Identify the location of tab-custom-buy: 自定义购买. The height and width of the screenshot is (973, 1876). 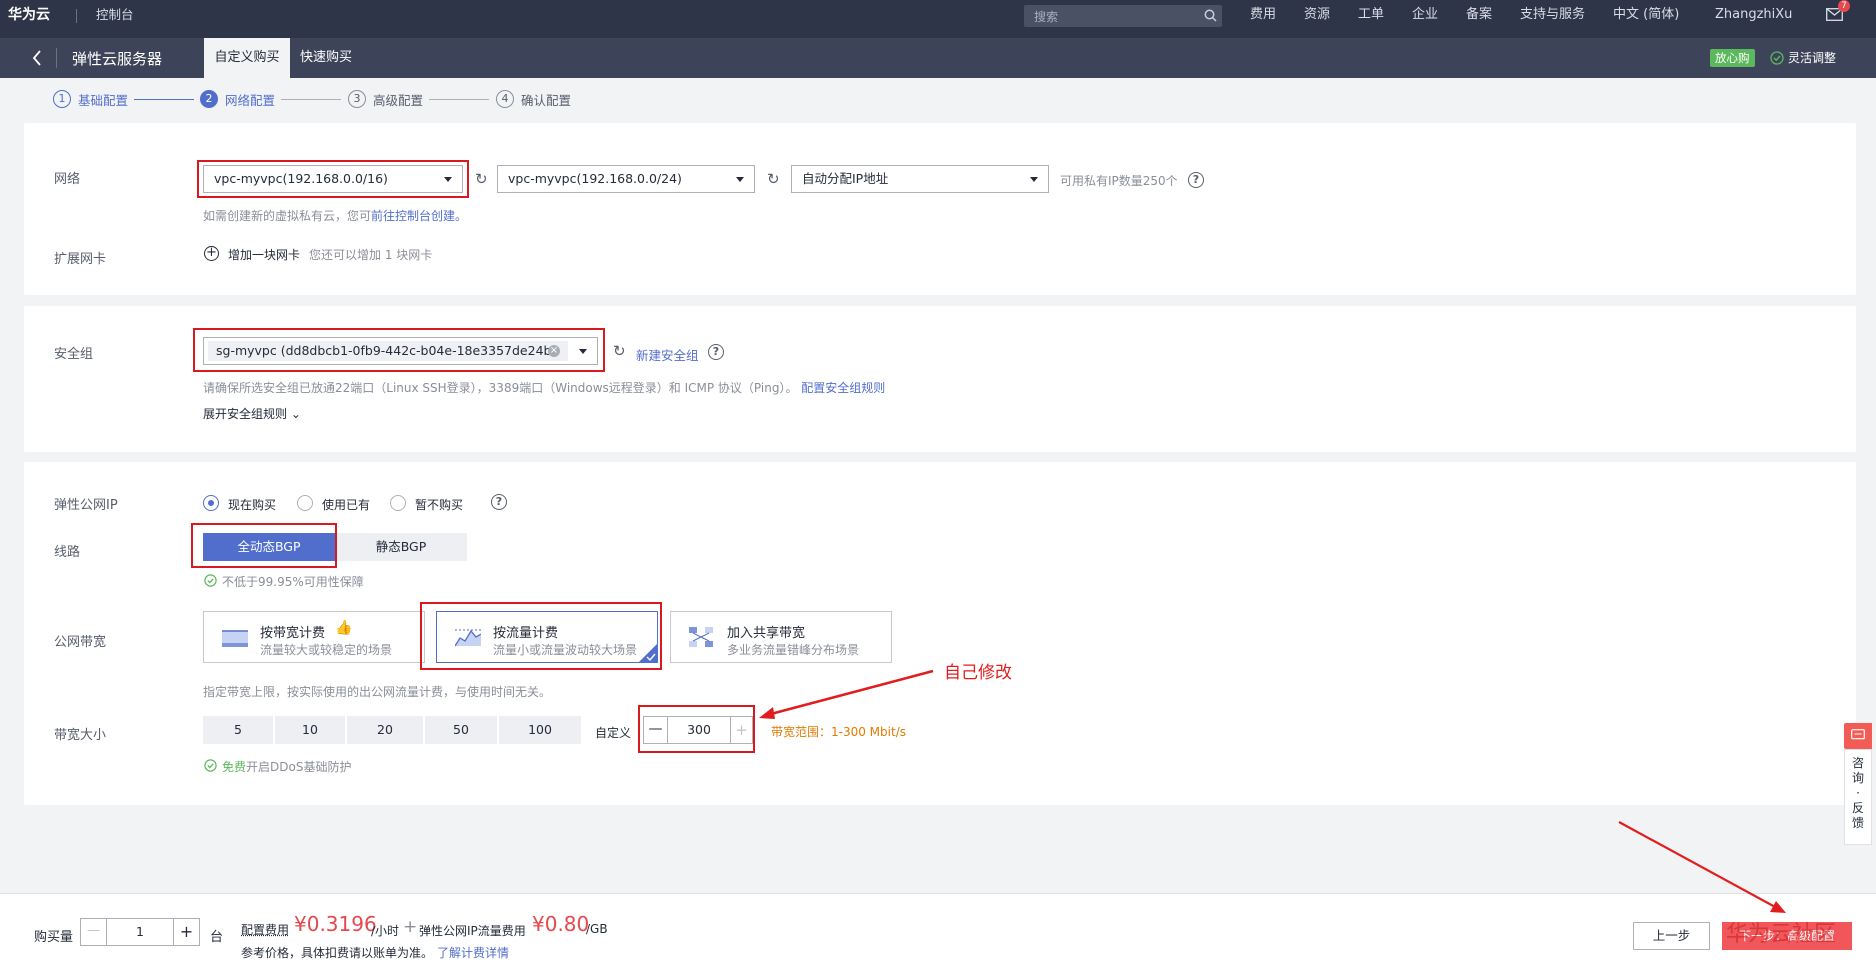
(247, 58).